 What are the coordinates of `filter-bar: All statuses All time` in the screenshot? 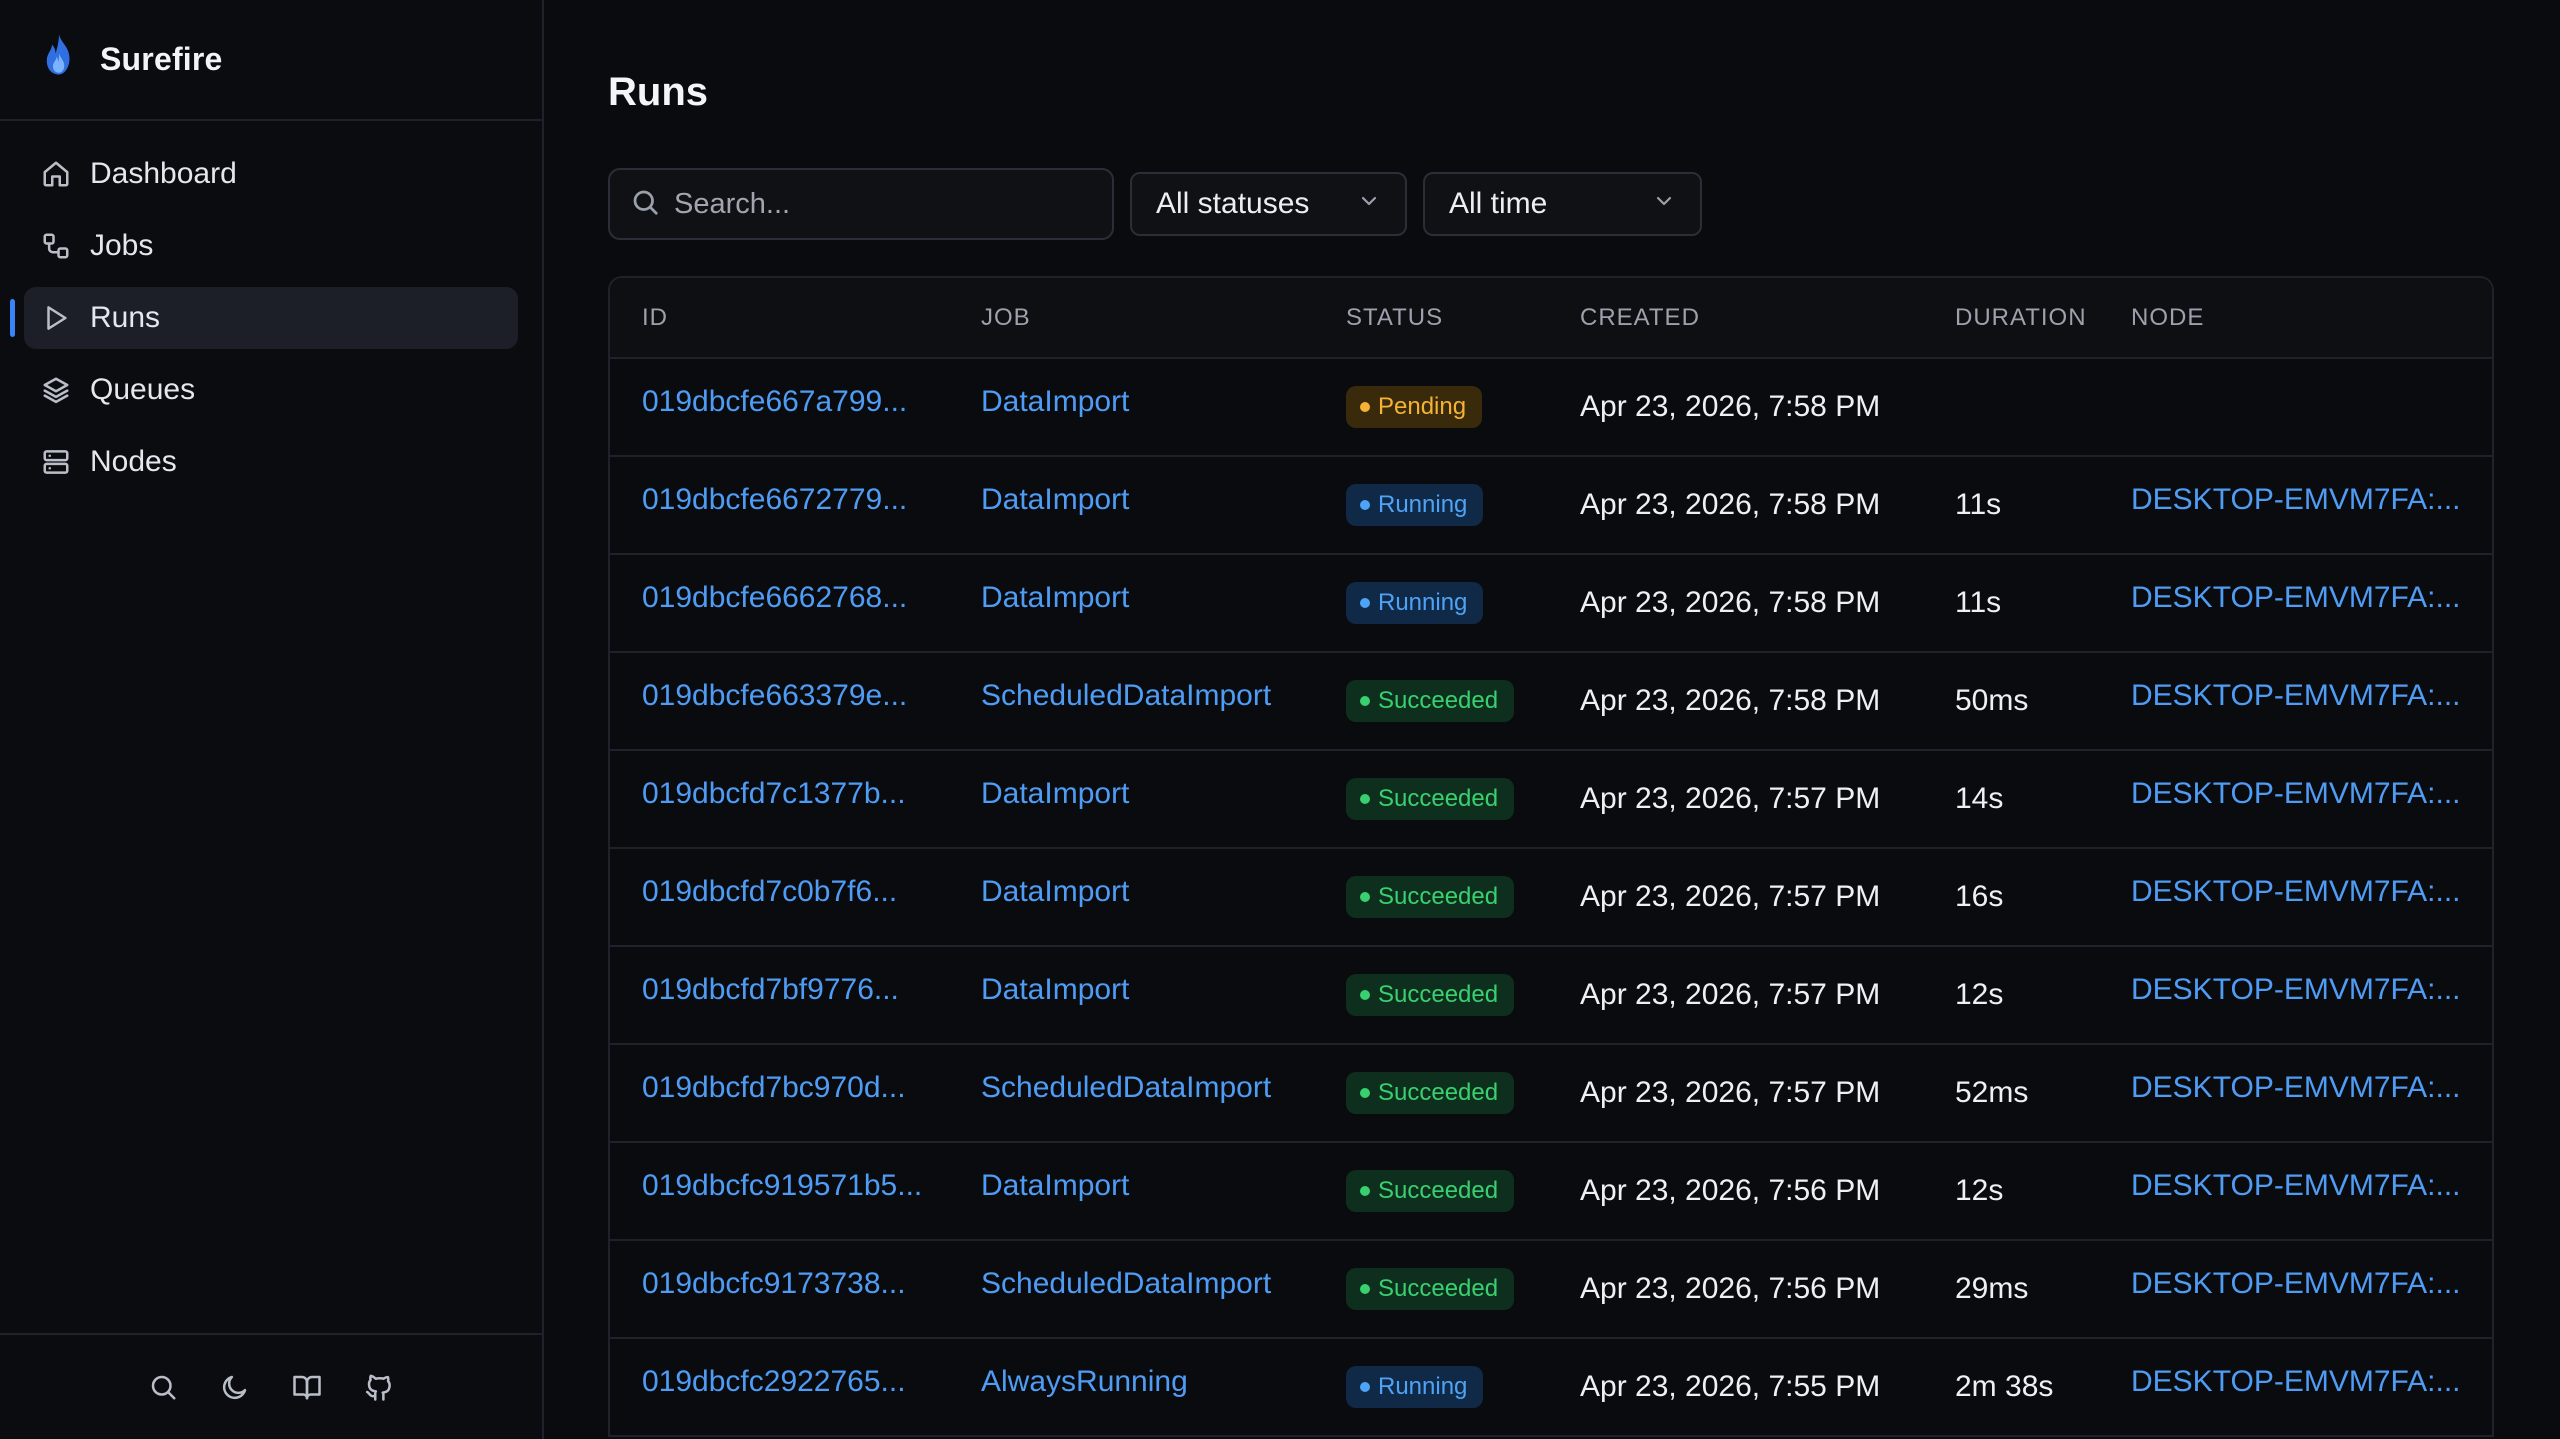 It's located at (1584, 204).